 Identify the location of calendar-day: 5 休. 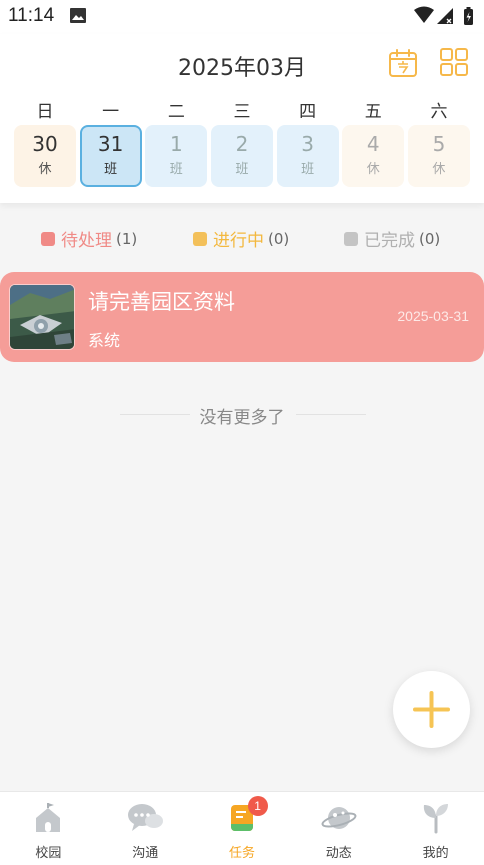
(438, 156).